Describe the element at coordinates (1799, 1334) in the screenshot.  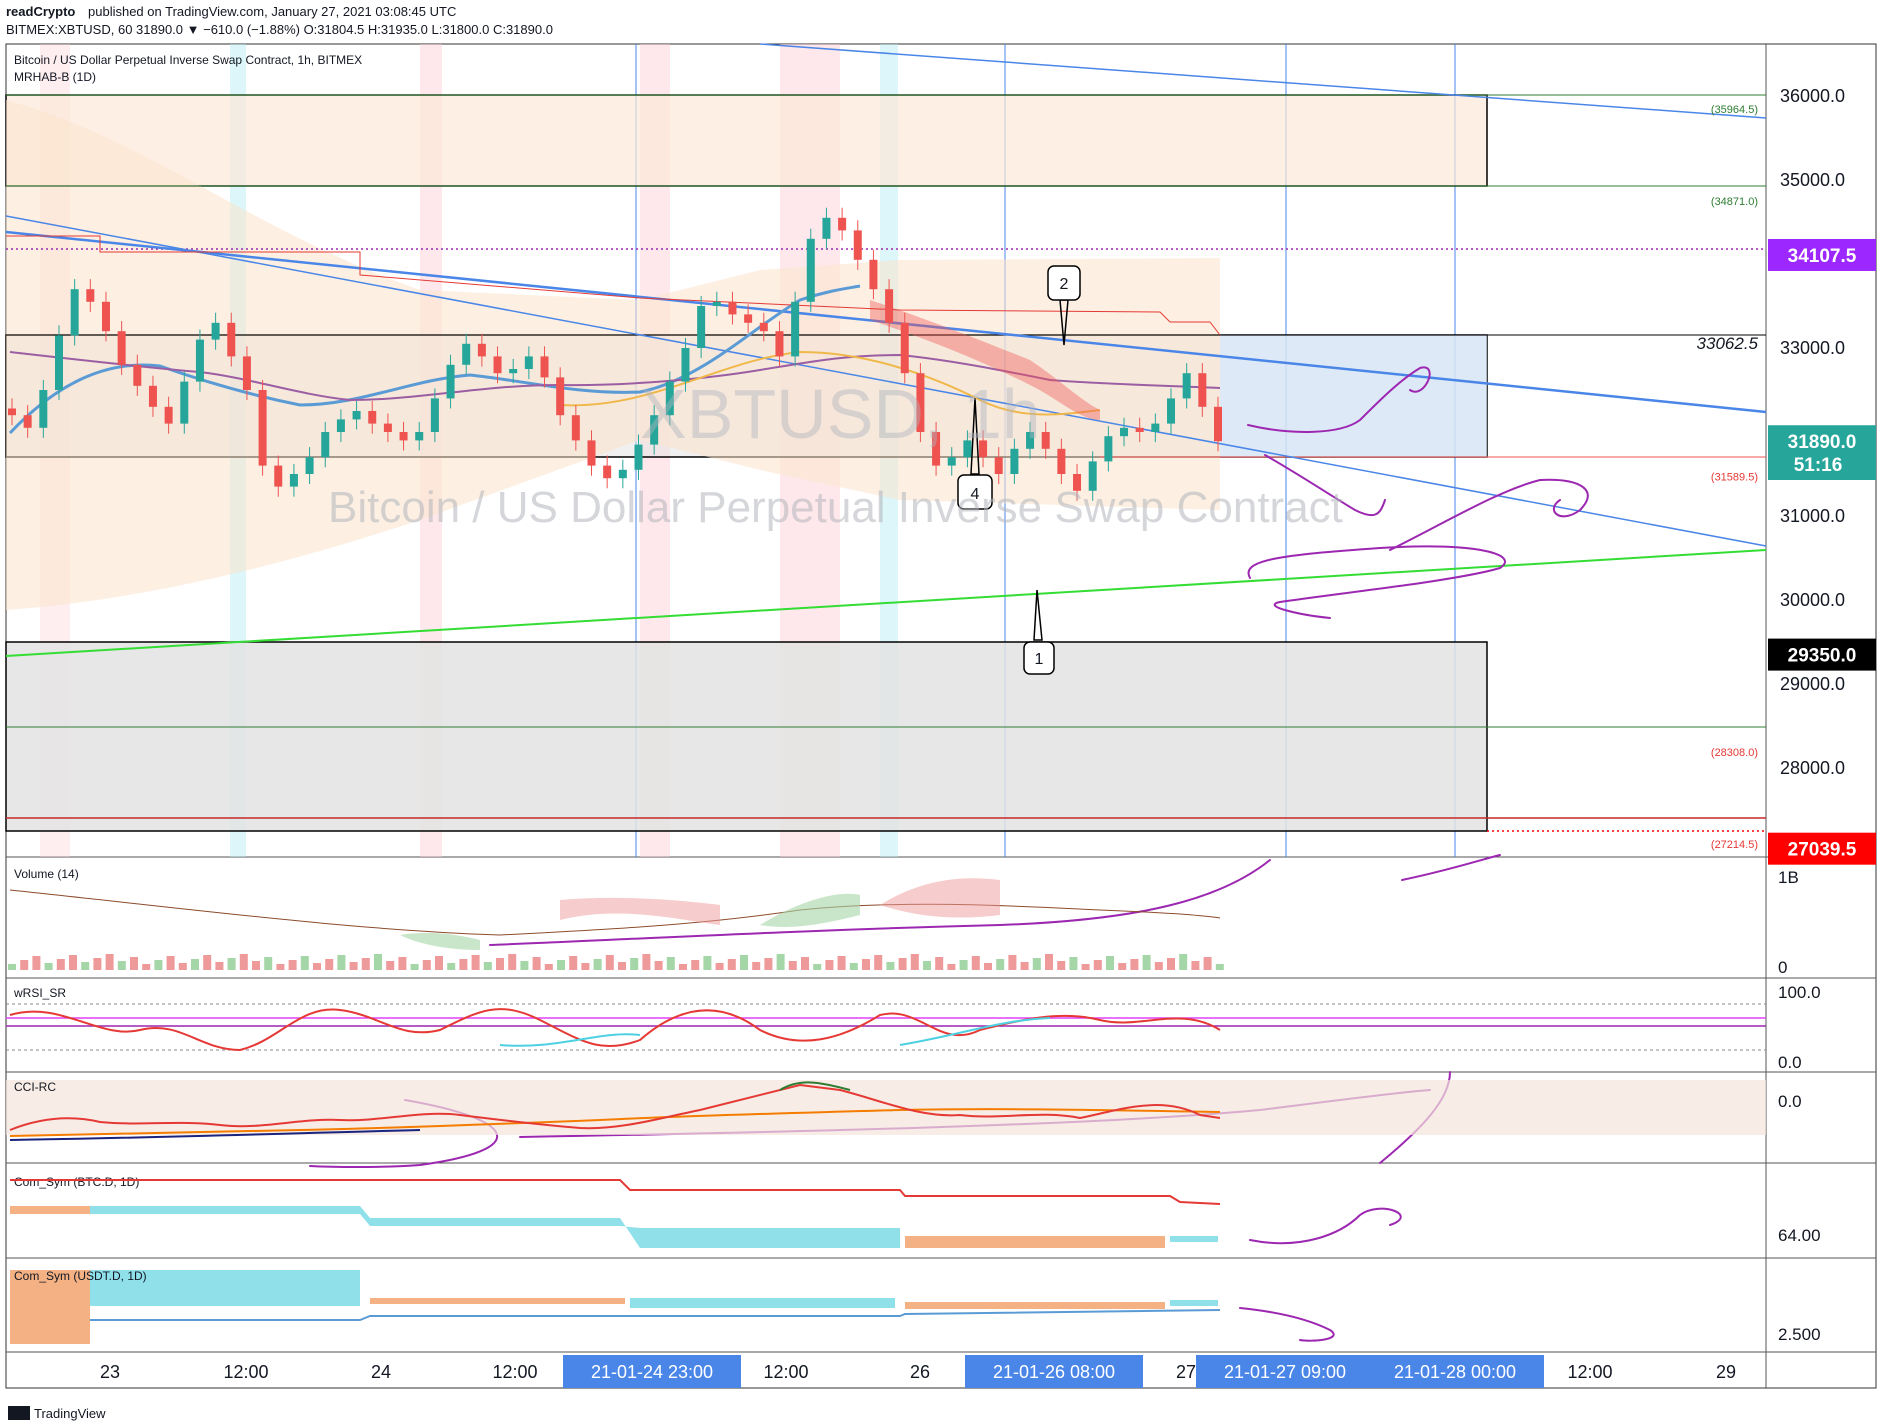
I see `svg-text: 2.500` at that location.